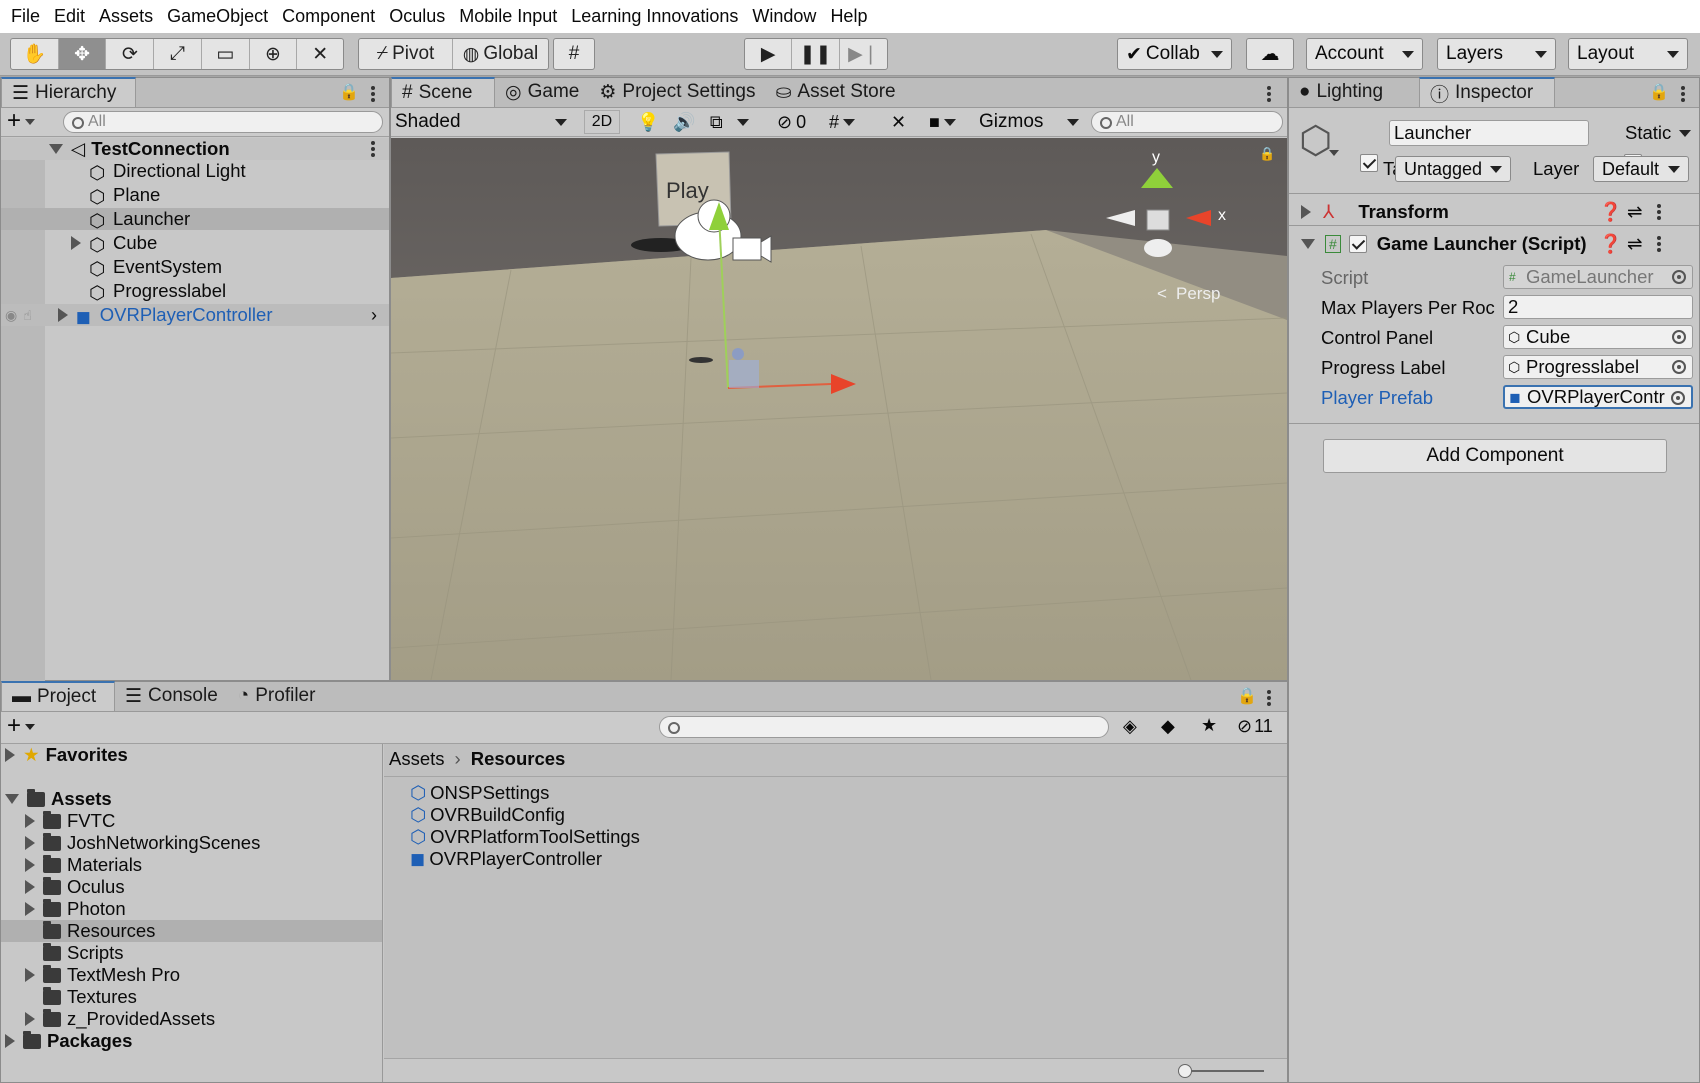 The height and width of the screenshot is (1083, 1700). Describe the element at coordinates (217, 16) in the screenshot. I see `menu-gameobject: GameObject` at that location.